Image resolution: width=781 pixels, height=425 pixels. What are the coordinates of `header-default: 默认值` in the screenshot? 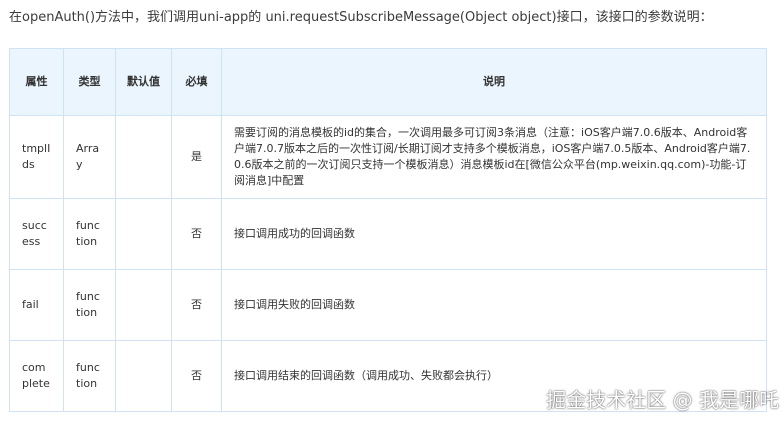 It's located at (143, 82).